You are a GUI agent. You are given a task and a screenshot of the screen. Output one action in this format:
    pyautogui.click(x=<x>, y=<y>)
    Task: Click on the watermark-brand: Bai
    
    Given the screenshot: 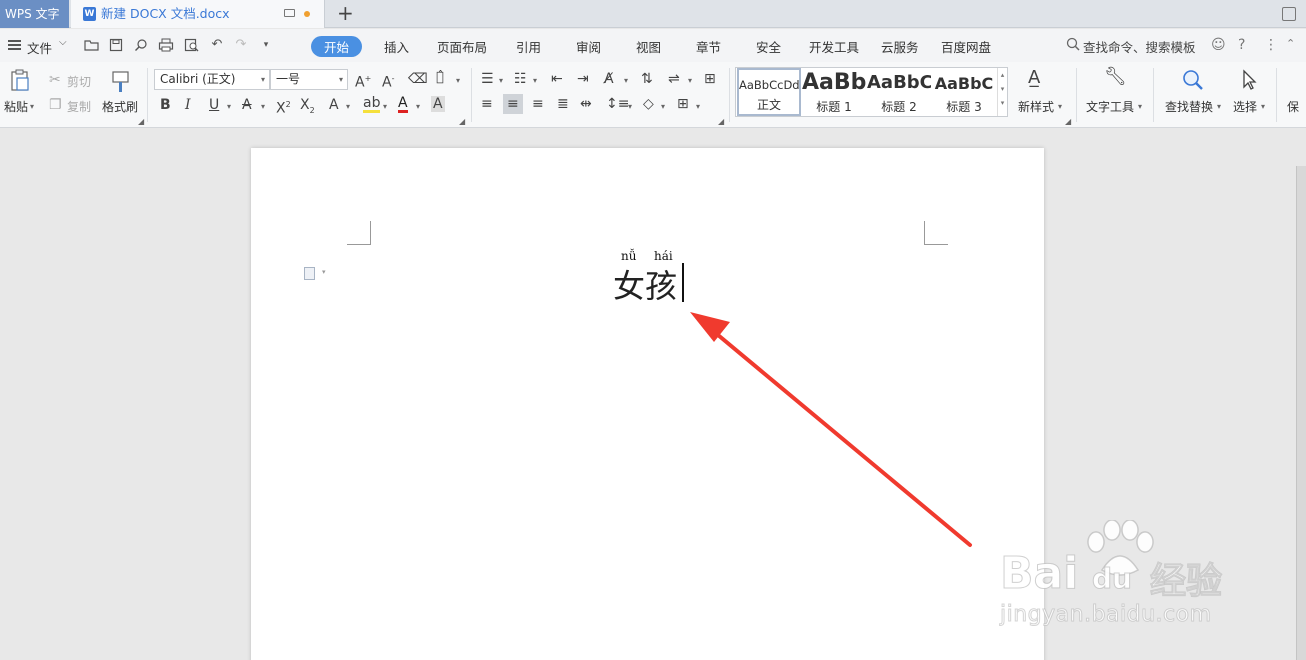 What is the action you would take?
    pyautogui.click(x=1039, y=574)
    